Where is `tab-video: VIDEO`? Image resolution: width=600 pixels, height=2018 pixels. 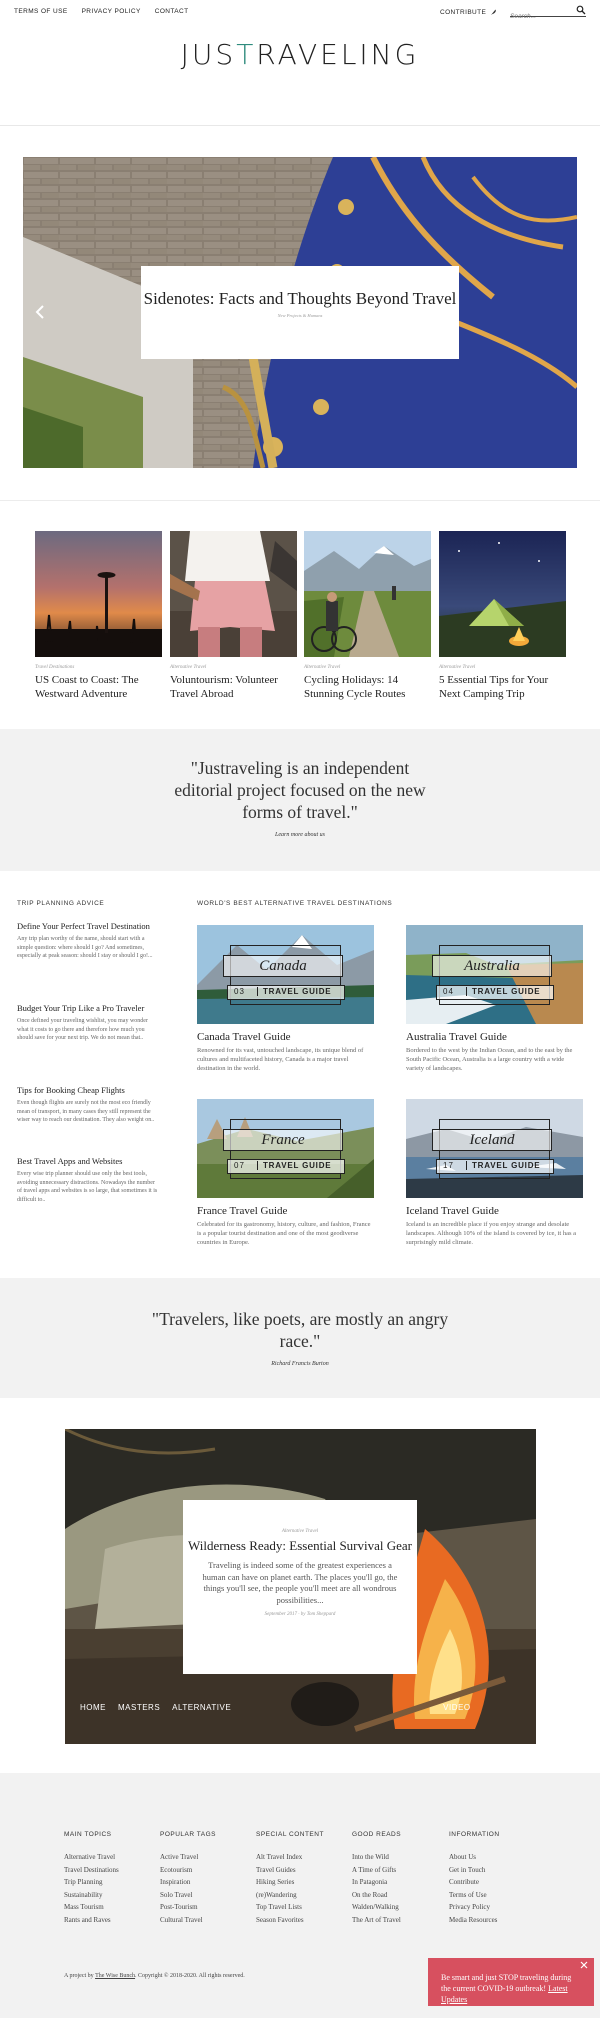 tab-video: VIDEO is located at coordinates (456, 1707).